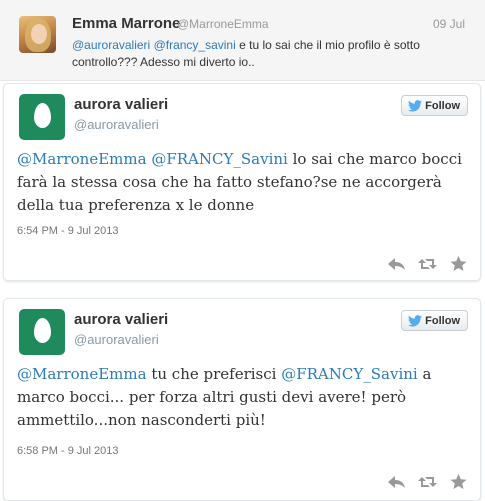 Image resolution: width=485 pixels, height=501 pixels. Describe the element at coordinates (449, 24) in the screenshot. I see `tweet-date: 09 Jul` at that location.